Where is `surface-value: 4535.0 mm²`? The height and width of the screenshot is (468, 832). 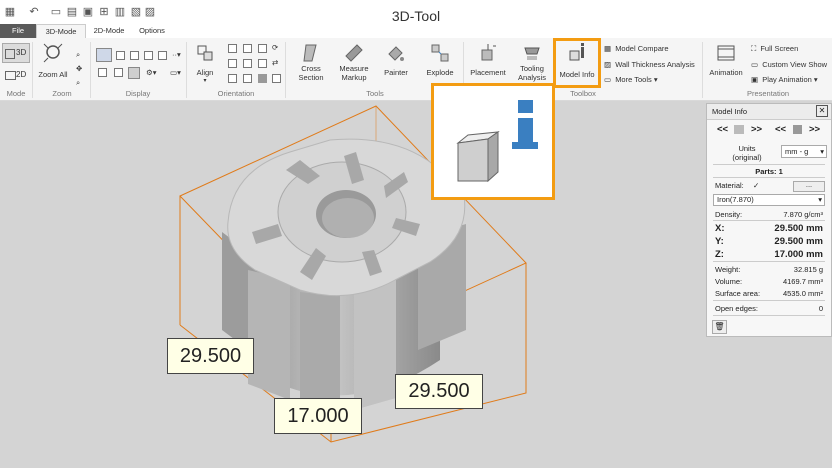
surface-value: 4535.0 mm² is located at coordinates (802, 293).